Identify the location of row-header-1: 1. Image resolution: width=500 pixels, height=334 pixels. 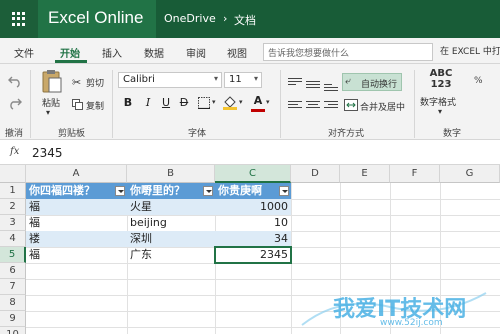
(13, 191).